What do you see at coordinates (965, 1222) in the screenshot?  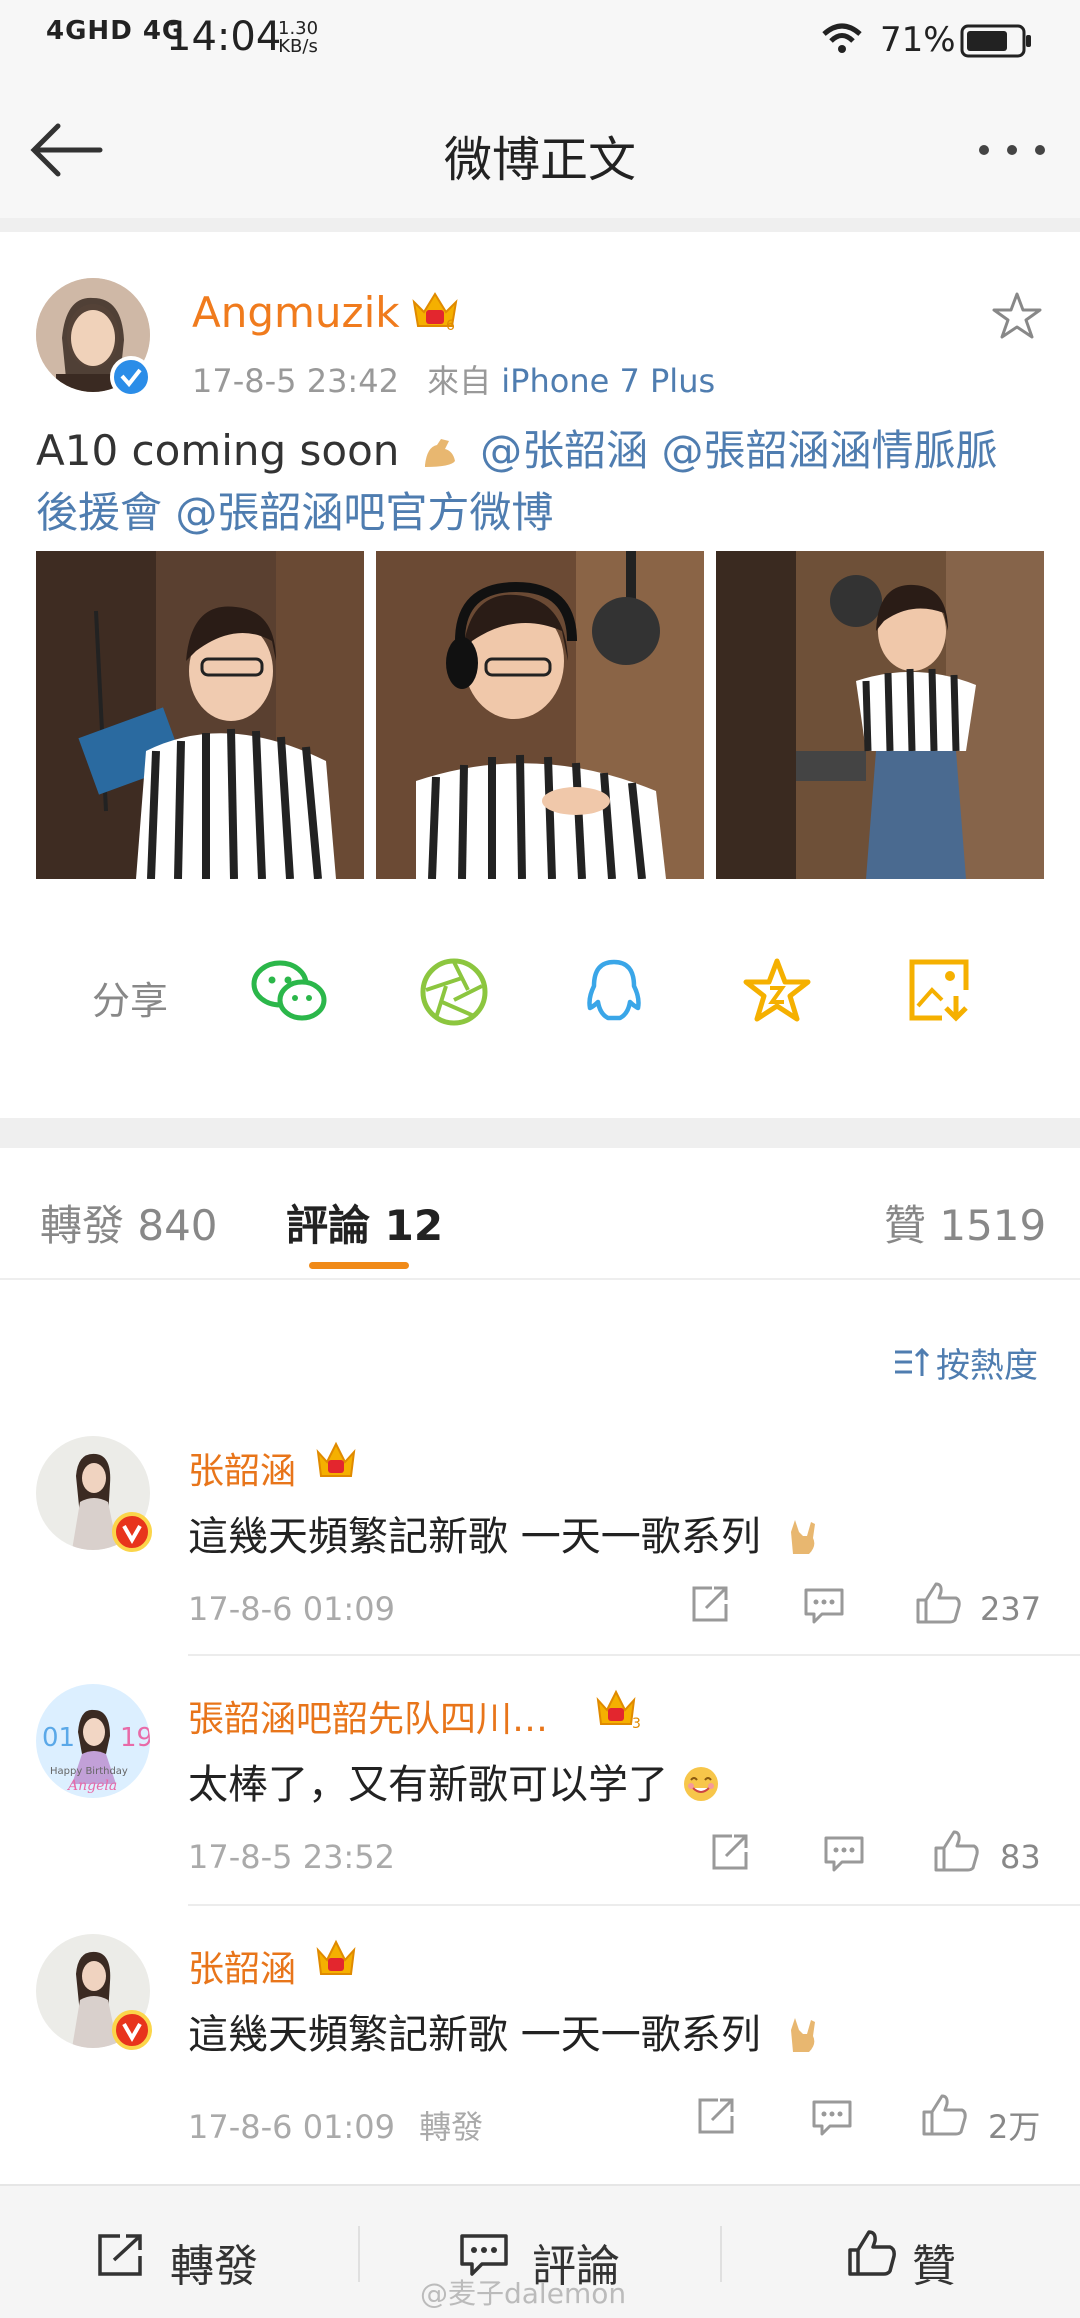 I see `tab-likes: 贊 1519` at bounding box center [965, 1222].